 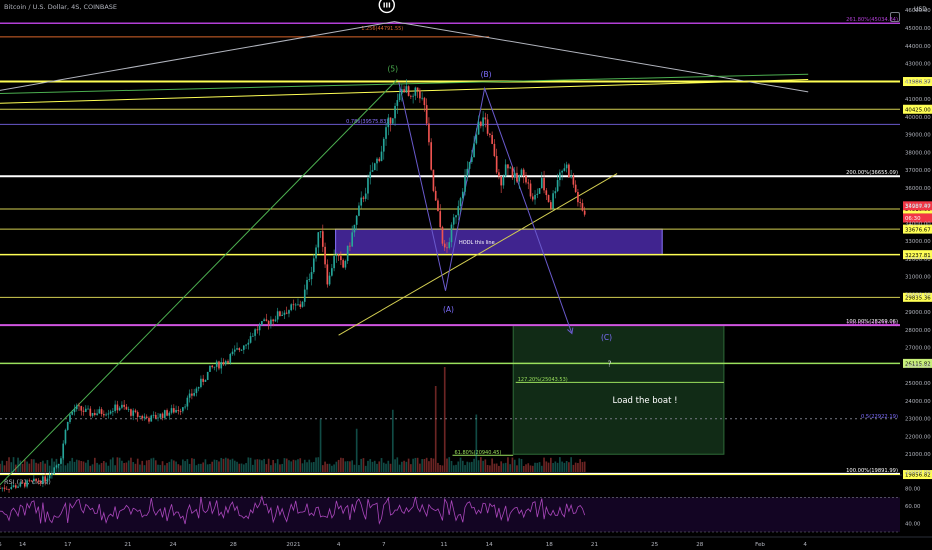 What do you see at coordinates (478, 453) in the screenshot?
I see `fib-label: 61.80%(20940.45)` at bounding box center [478, 453].